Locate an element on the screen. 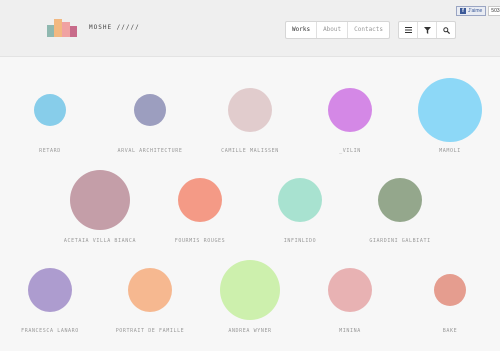 The image size is (500, 351). work-label: PORTRAIT DE FAMILLE is located at coordinates (150, 331).